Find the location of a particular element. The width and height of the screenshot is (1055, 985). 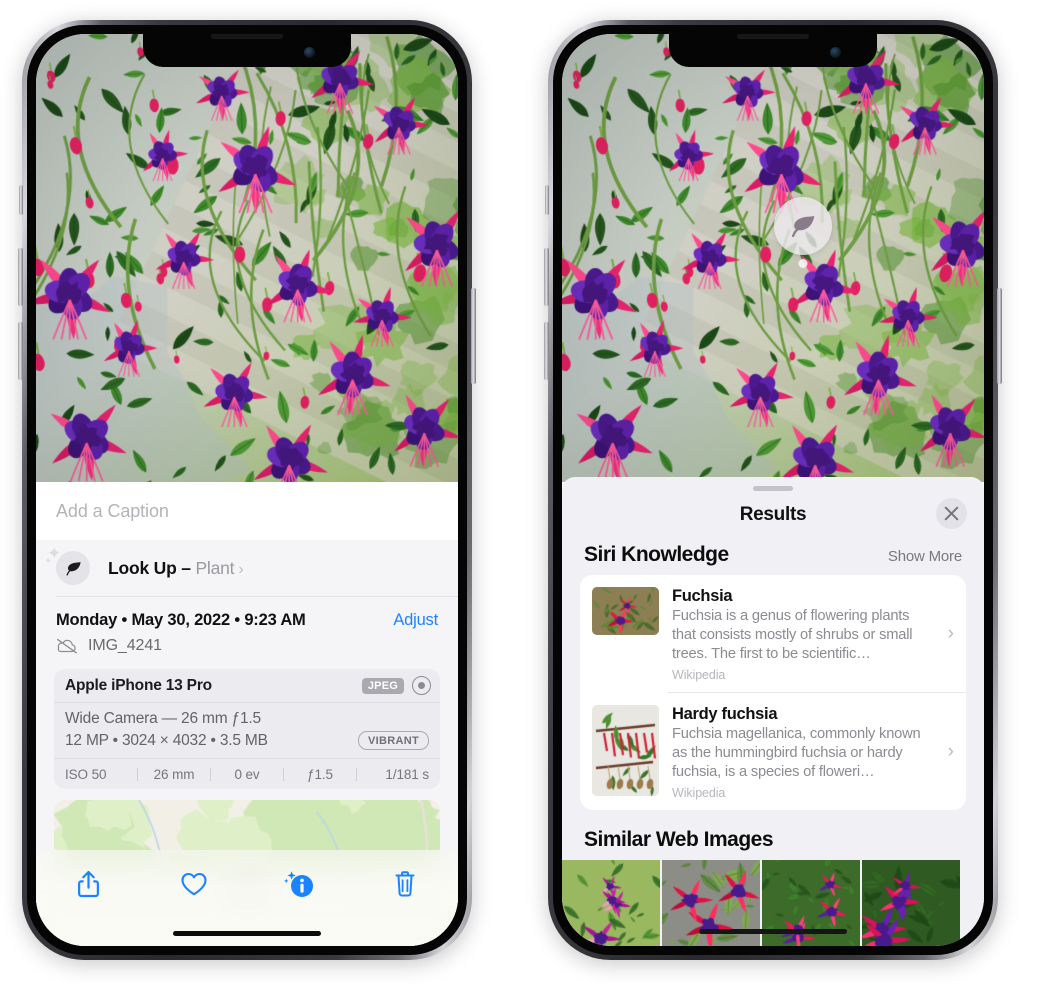

exif-aperture: ƒ1.5 is located at coordinates (320, 774).